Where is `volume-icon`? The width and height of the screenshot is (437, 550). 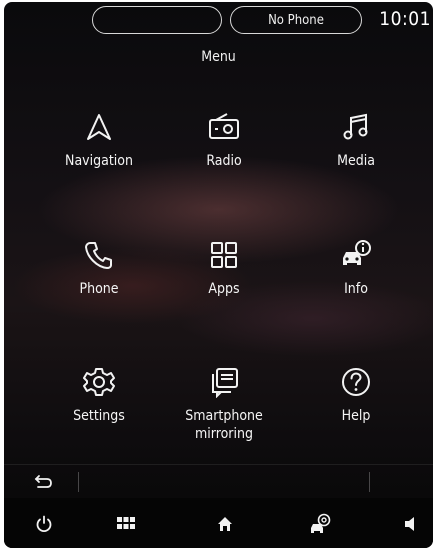
volume-icon is located at coordinates (410, 524).